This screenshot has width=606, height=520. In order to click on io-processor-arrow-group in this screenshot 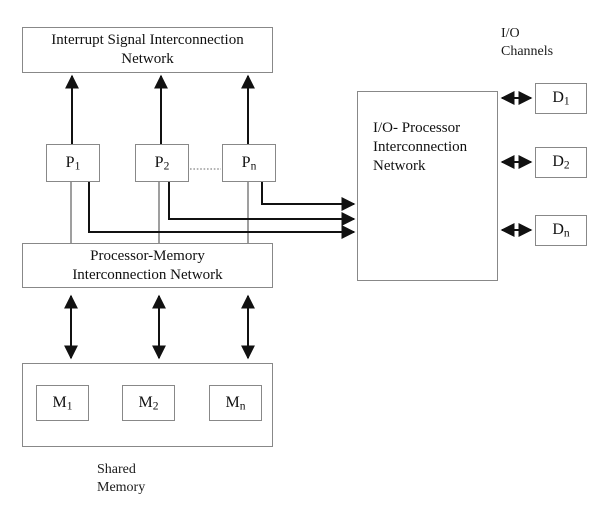, I will do `click(222, 210)`.